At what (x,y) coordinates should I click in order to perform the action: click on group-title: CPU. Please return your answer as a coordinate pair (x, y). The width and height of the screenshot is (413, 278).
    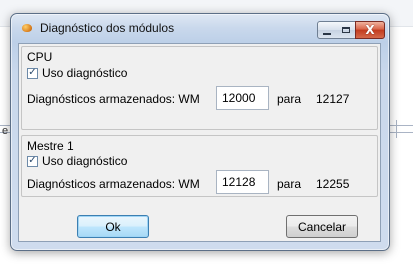
    Looking at the image, I should click on (40, 57).